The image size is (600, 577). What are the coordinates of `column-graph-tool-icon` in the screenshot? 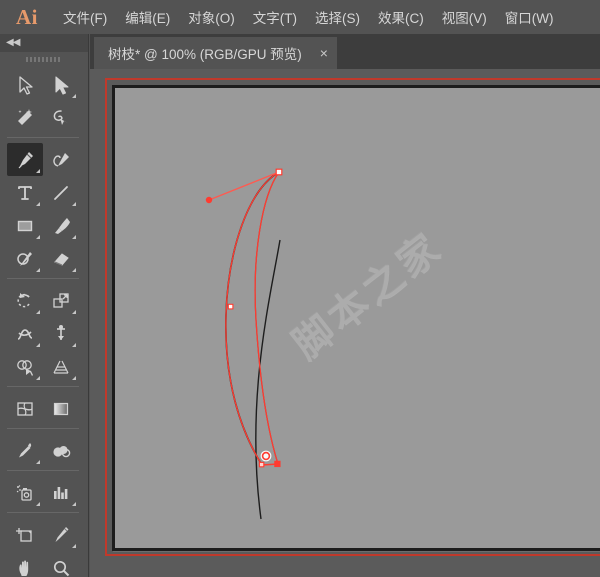 It's located at (61, 492).